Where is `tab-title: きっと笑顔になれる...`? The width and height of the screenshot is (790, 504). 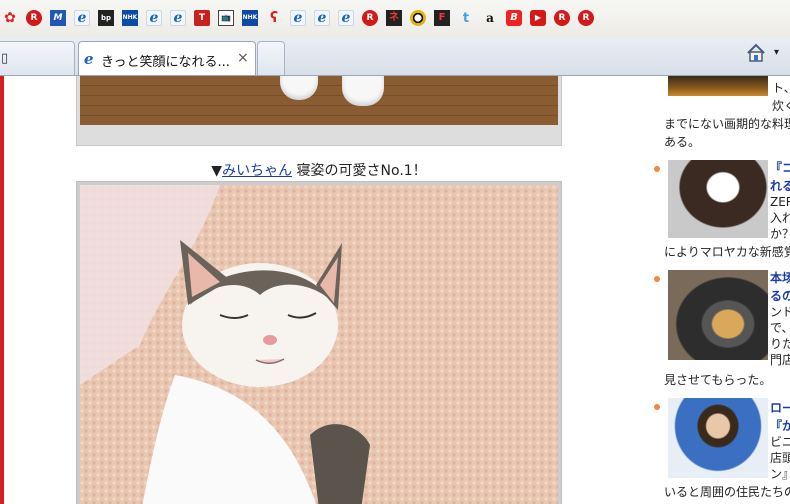
tab-title: きっと笑顔になれる... is located at coordinates (165, 62).